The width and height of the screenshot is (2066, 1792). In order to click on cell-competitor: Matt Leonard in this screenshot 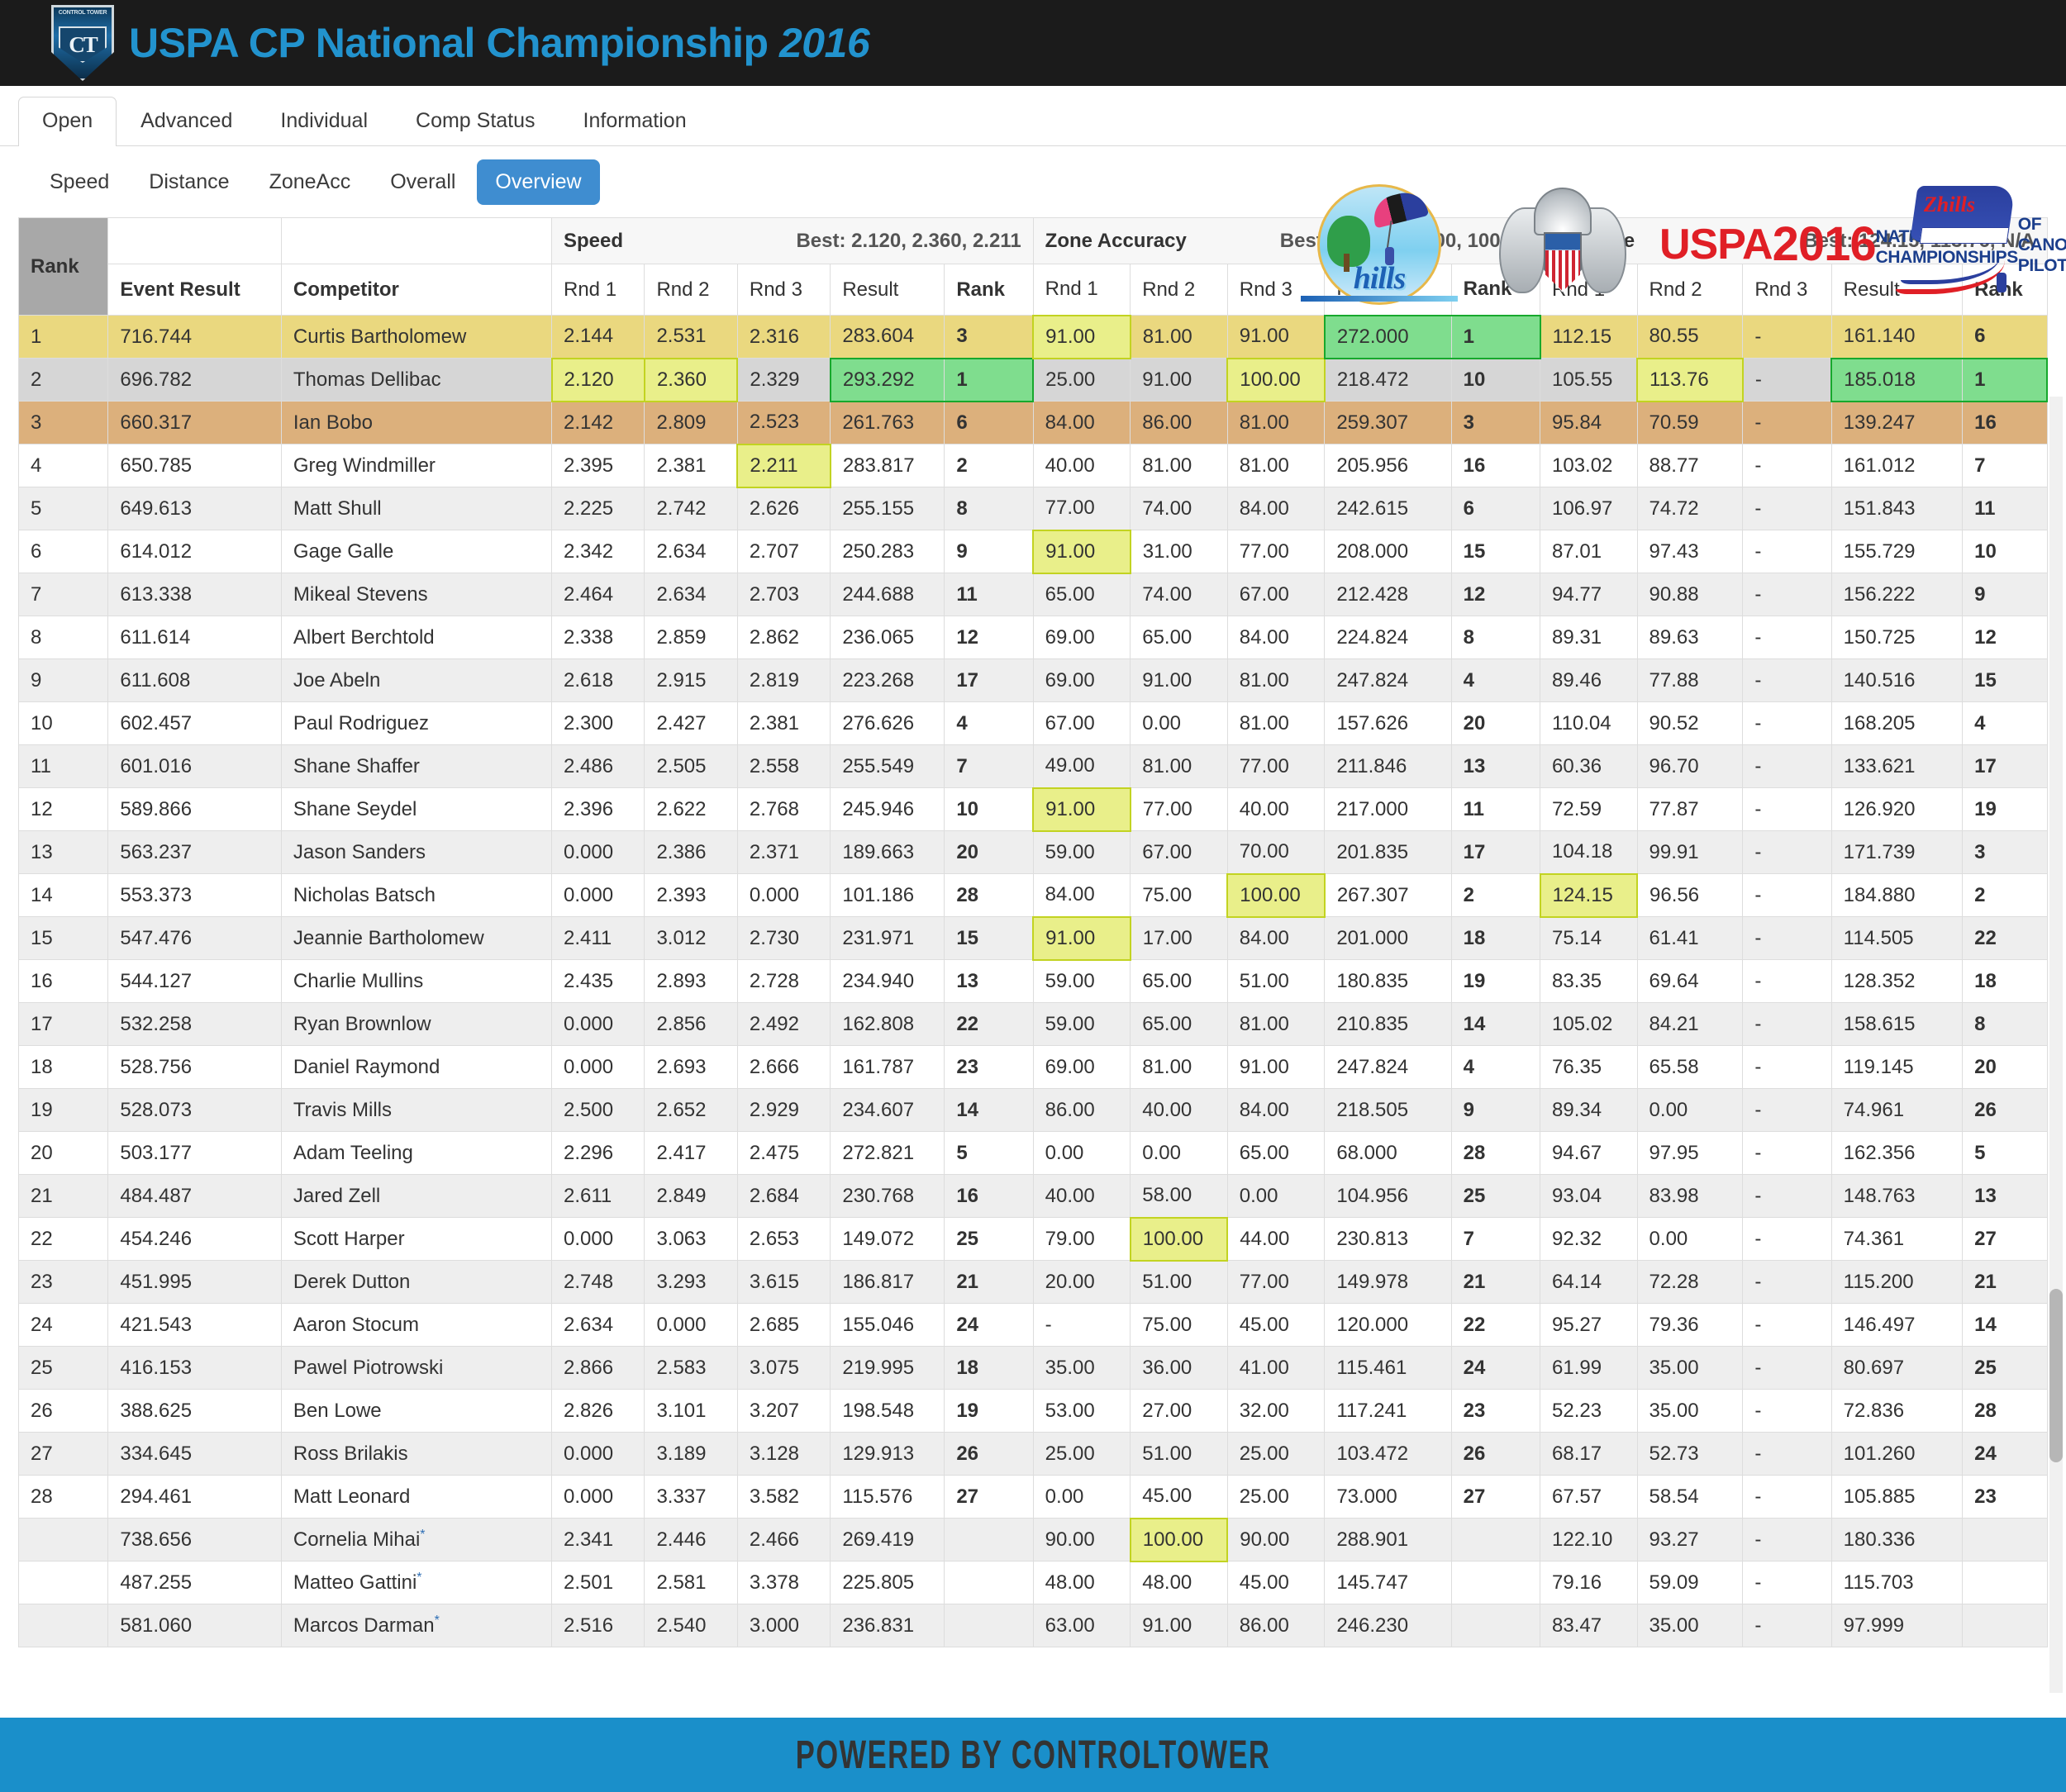, I will do `click(417, 1497)`.